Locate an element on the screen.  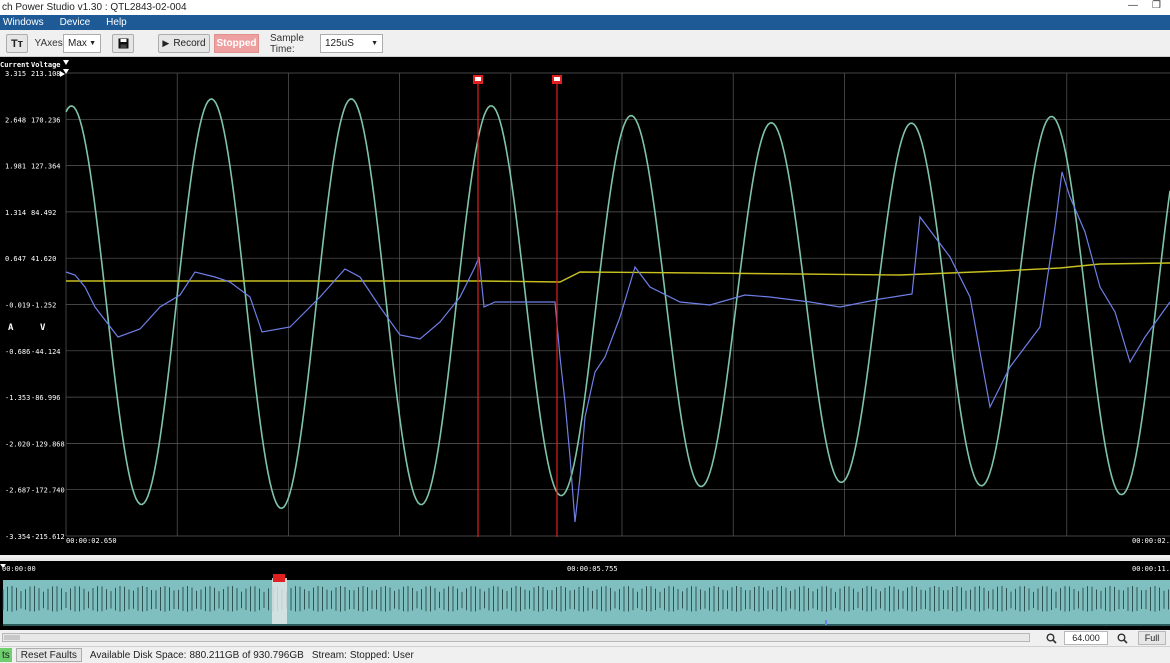
current-tick-label: -0.686 is located at coordinates (17, 352).